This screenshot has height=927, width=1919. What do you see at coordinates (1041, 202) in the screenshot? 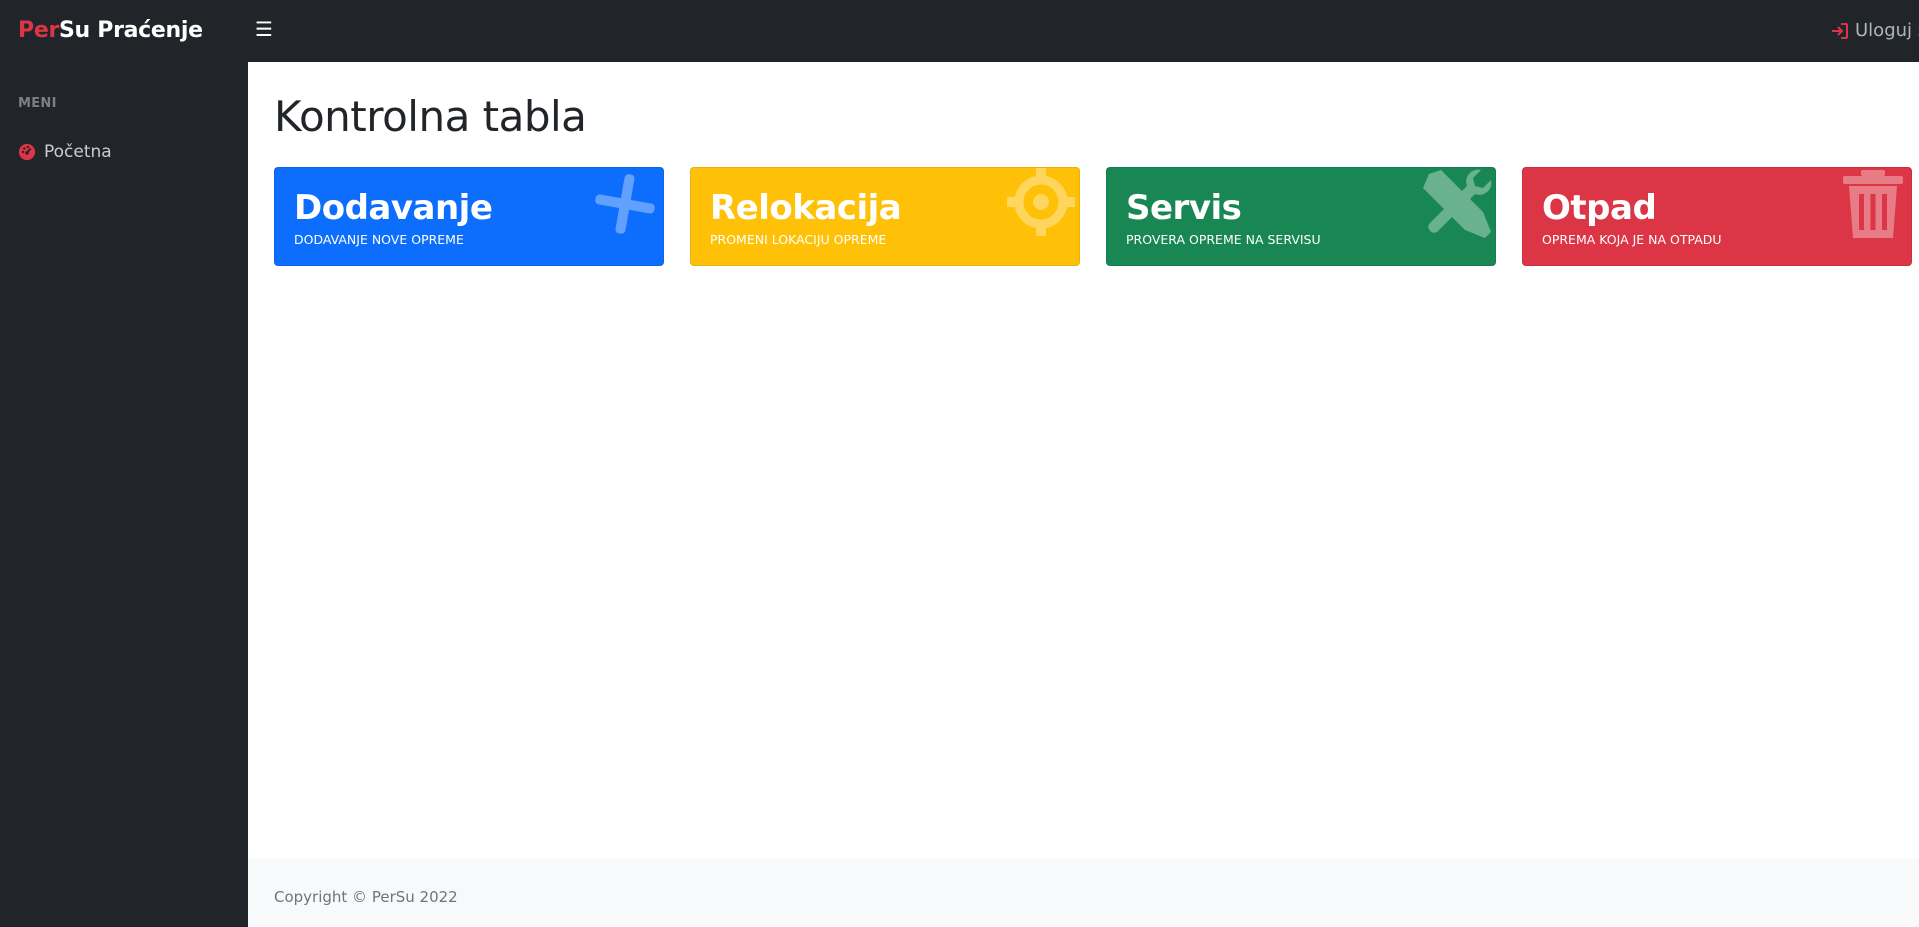
I see `crosshairs-icon` at bounding box center [1041, 202].